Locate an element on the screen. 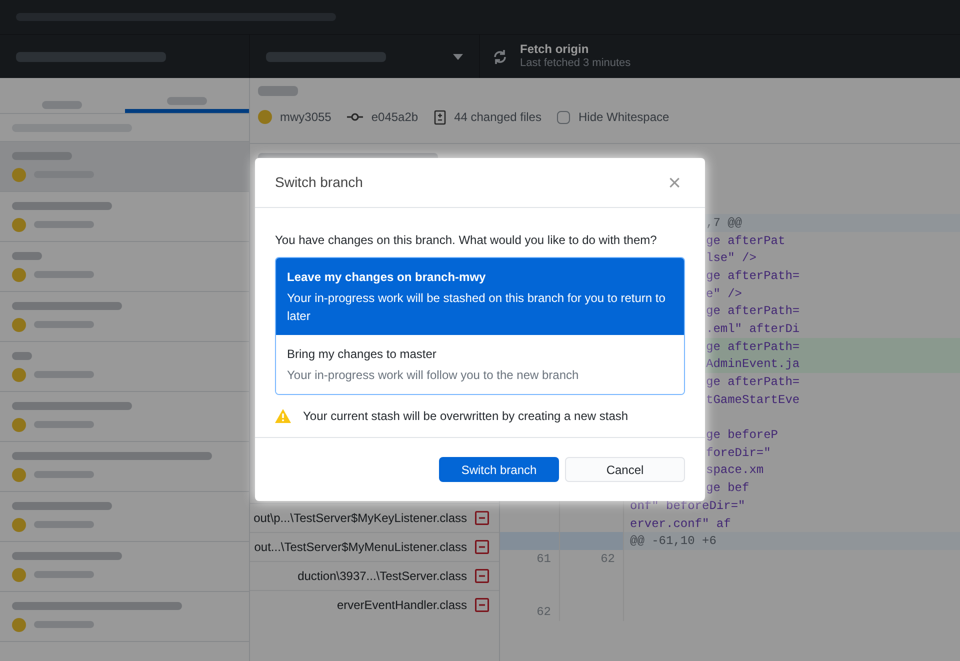 The height and width of the screenshot is (661, 960). code-line: .eml" afterDi is located at coordinates (753, 329).